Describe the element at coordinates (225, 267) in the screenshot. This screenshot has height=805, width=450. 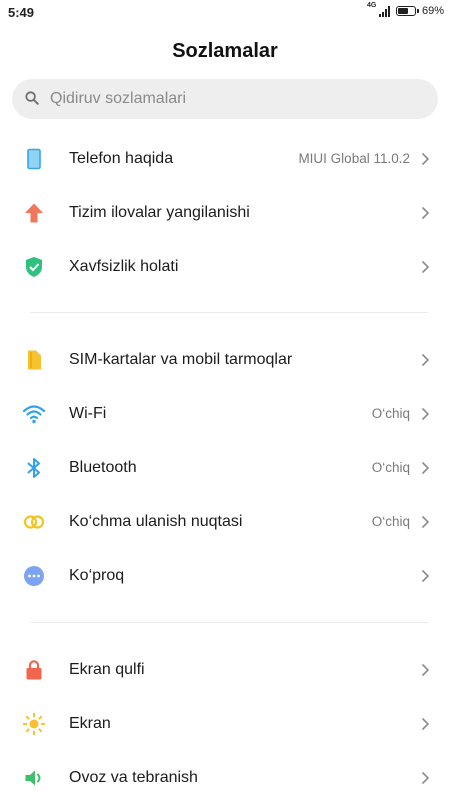
I see `settings-item-security-status: Xavfsizlik holati` at that location.